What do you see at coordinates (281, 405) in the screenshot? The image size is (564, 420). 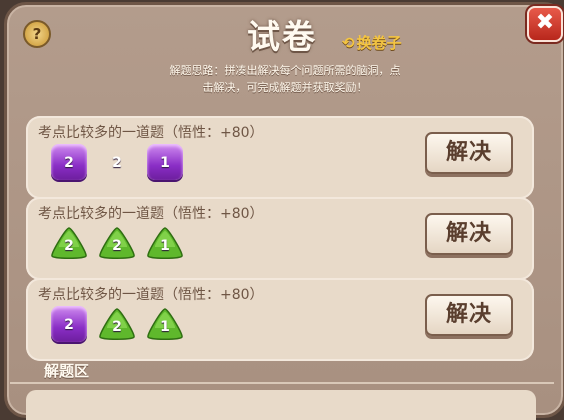 I see `answer-area` at bounding box center [281, 405].